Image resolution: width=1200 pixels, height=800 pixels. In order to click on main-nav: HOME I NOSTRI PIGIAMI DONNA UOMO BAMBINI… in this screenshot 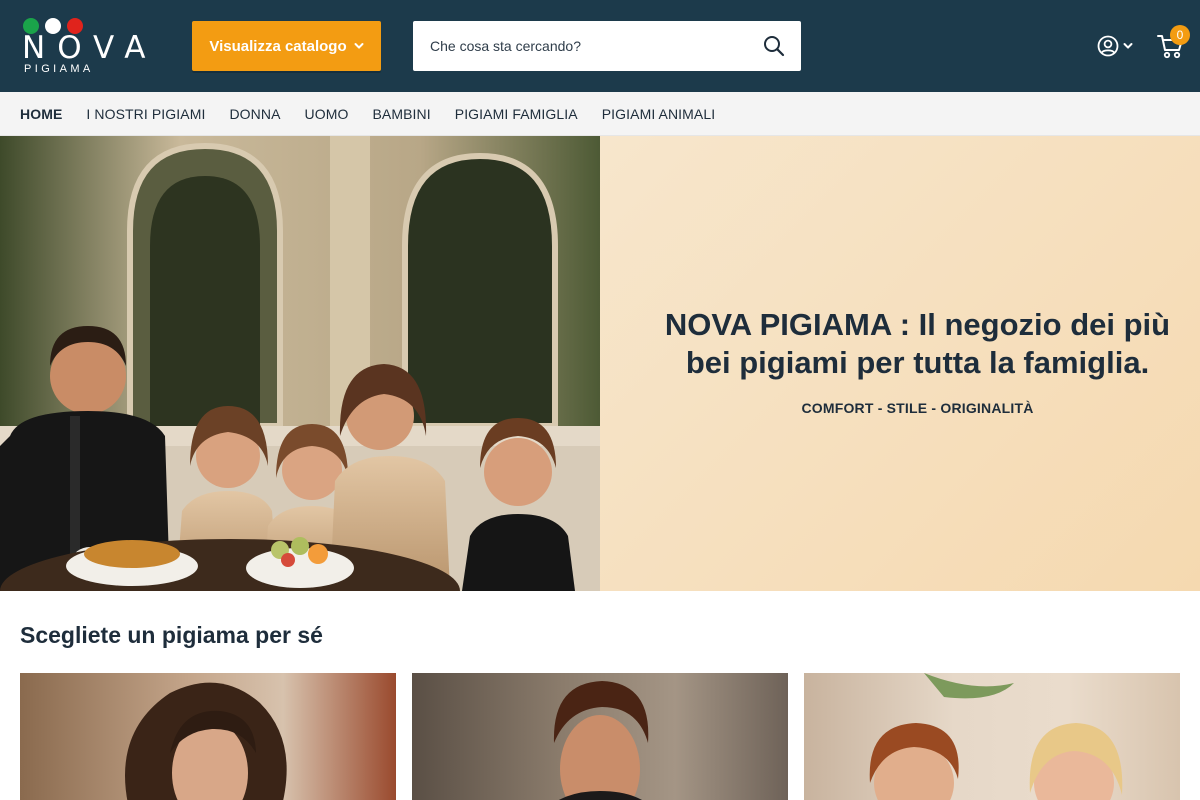, I will do `click(600, 114)`.